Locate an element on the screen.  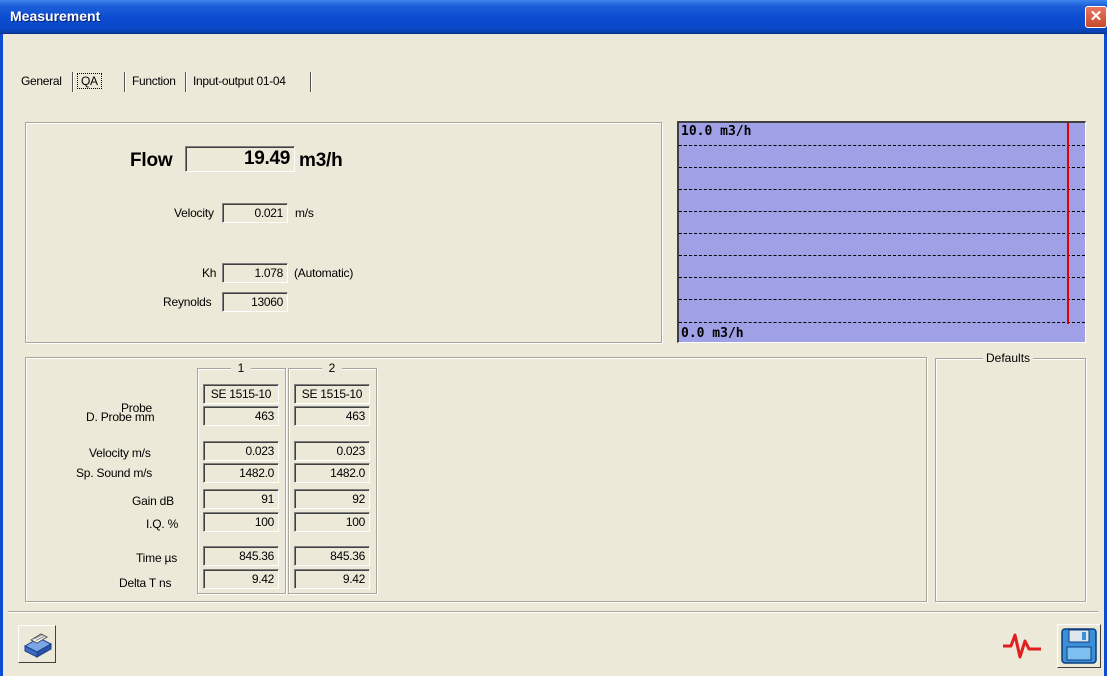
waveform-button is located at coordinates (1022, 645).